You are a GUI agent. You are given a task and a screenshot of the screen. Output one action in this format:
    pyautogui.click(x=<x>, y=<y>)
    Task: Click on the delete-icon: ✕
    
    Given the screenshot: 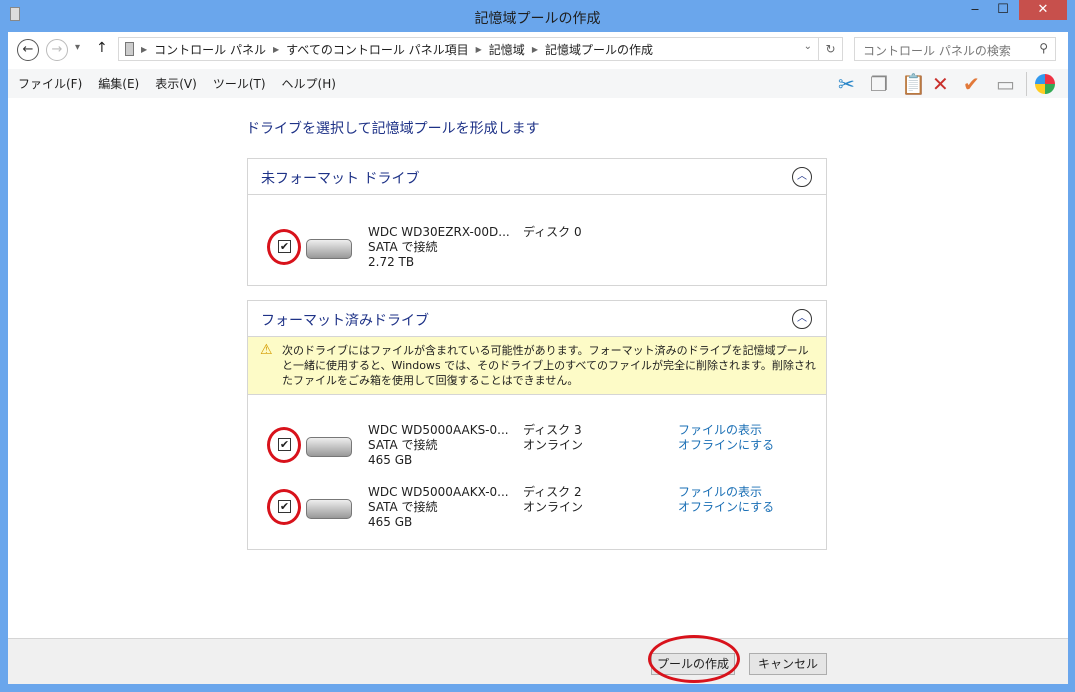 What is the action you would take?
    pyautogui.click(x=940, y=84)
    